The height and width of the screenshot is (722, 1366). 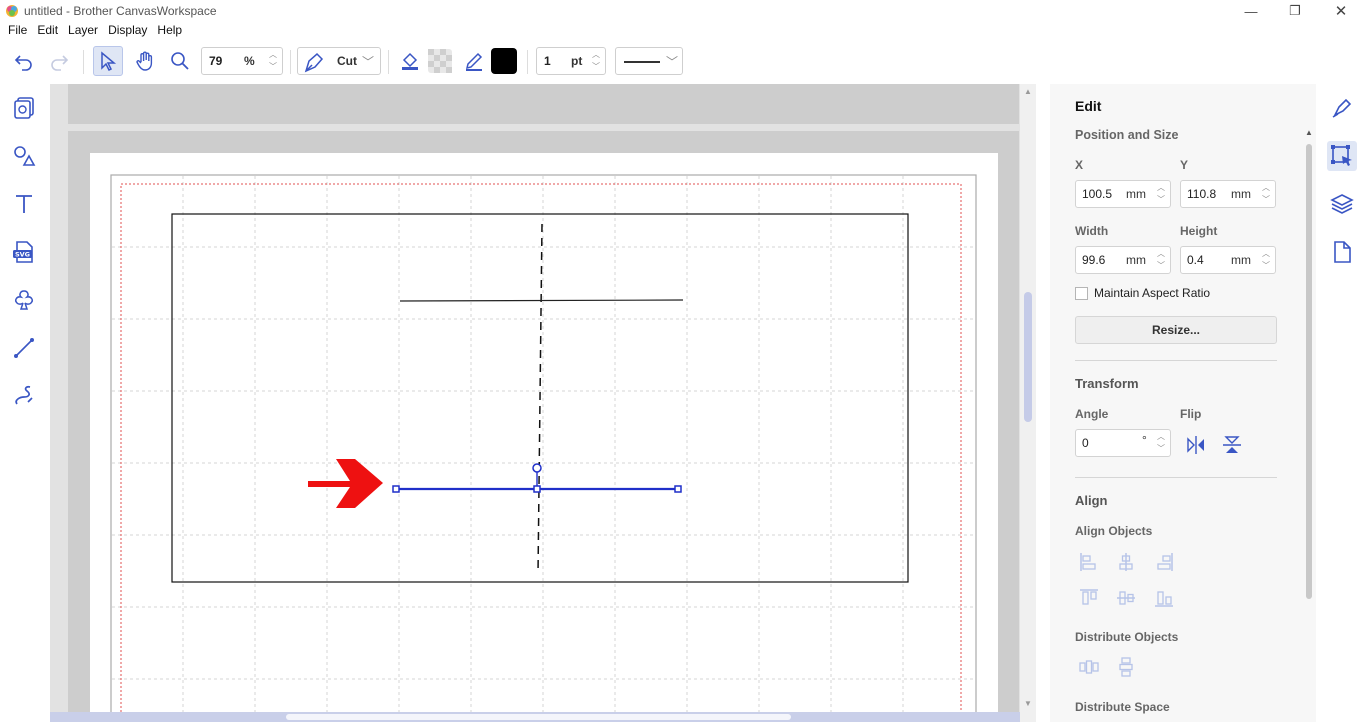 I want to click on distribute-objects-label: Distribute Objects, so click(x=1127, y=637).